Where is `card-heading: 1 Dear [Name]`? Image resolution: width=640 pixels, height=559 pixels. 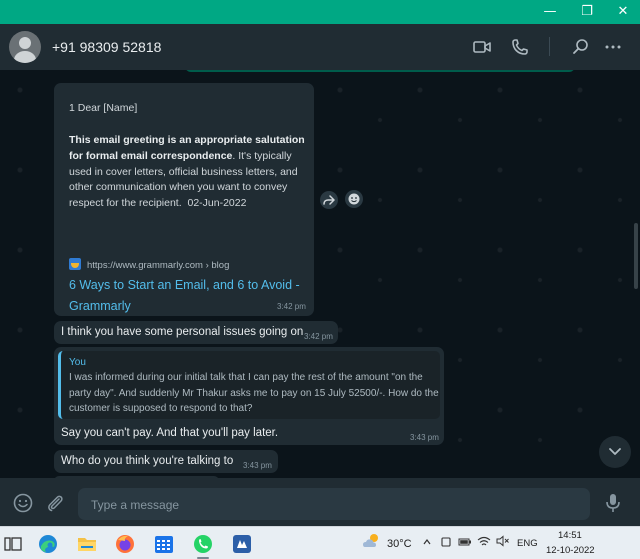
card-heading: 1 Dear [Name] is located at coordinates (103, 108).